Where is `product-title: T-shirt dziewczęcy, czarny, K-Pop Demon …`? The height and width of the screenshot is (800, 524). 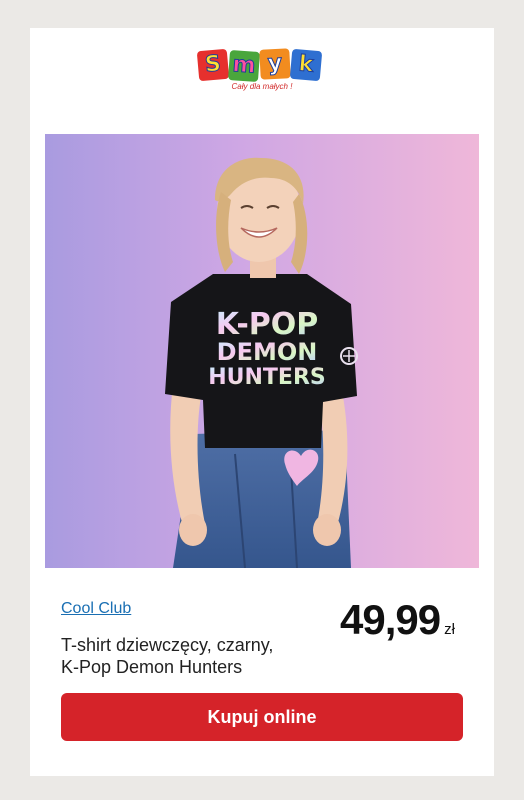
product-title: T-shirt dziewczęcy, czarny, K-Pop Demon … is located at coordinates (196, 656).